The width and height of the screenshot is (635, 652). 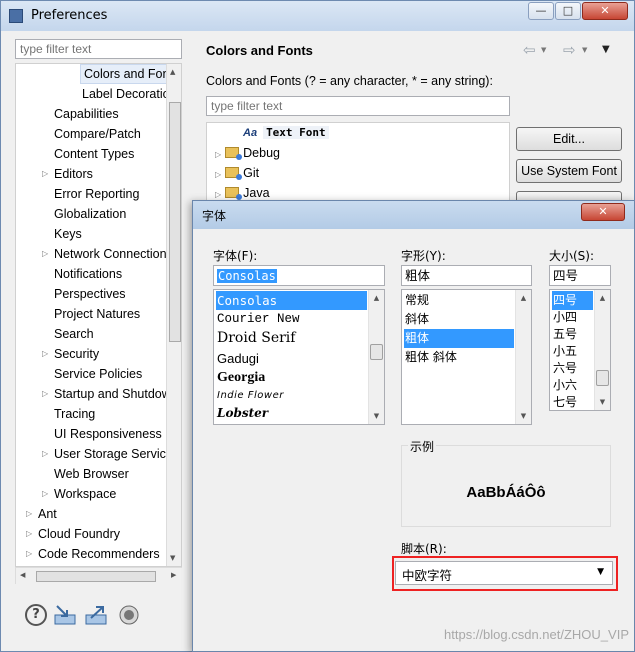 I want to click on font-style-input: 粗体, so click(x=466, y=275).